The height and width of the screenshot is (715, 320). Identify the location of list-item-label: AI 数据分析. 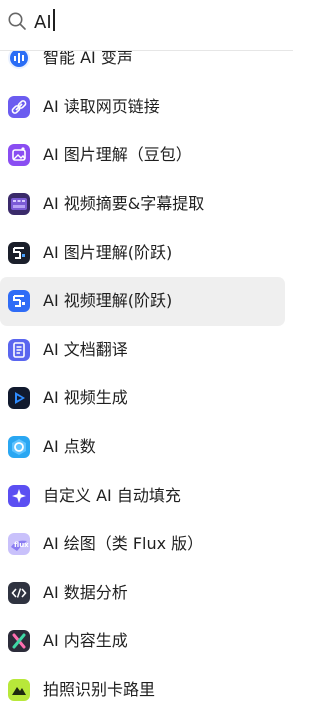
(85, 592).